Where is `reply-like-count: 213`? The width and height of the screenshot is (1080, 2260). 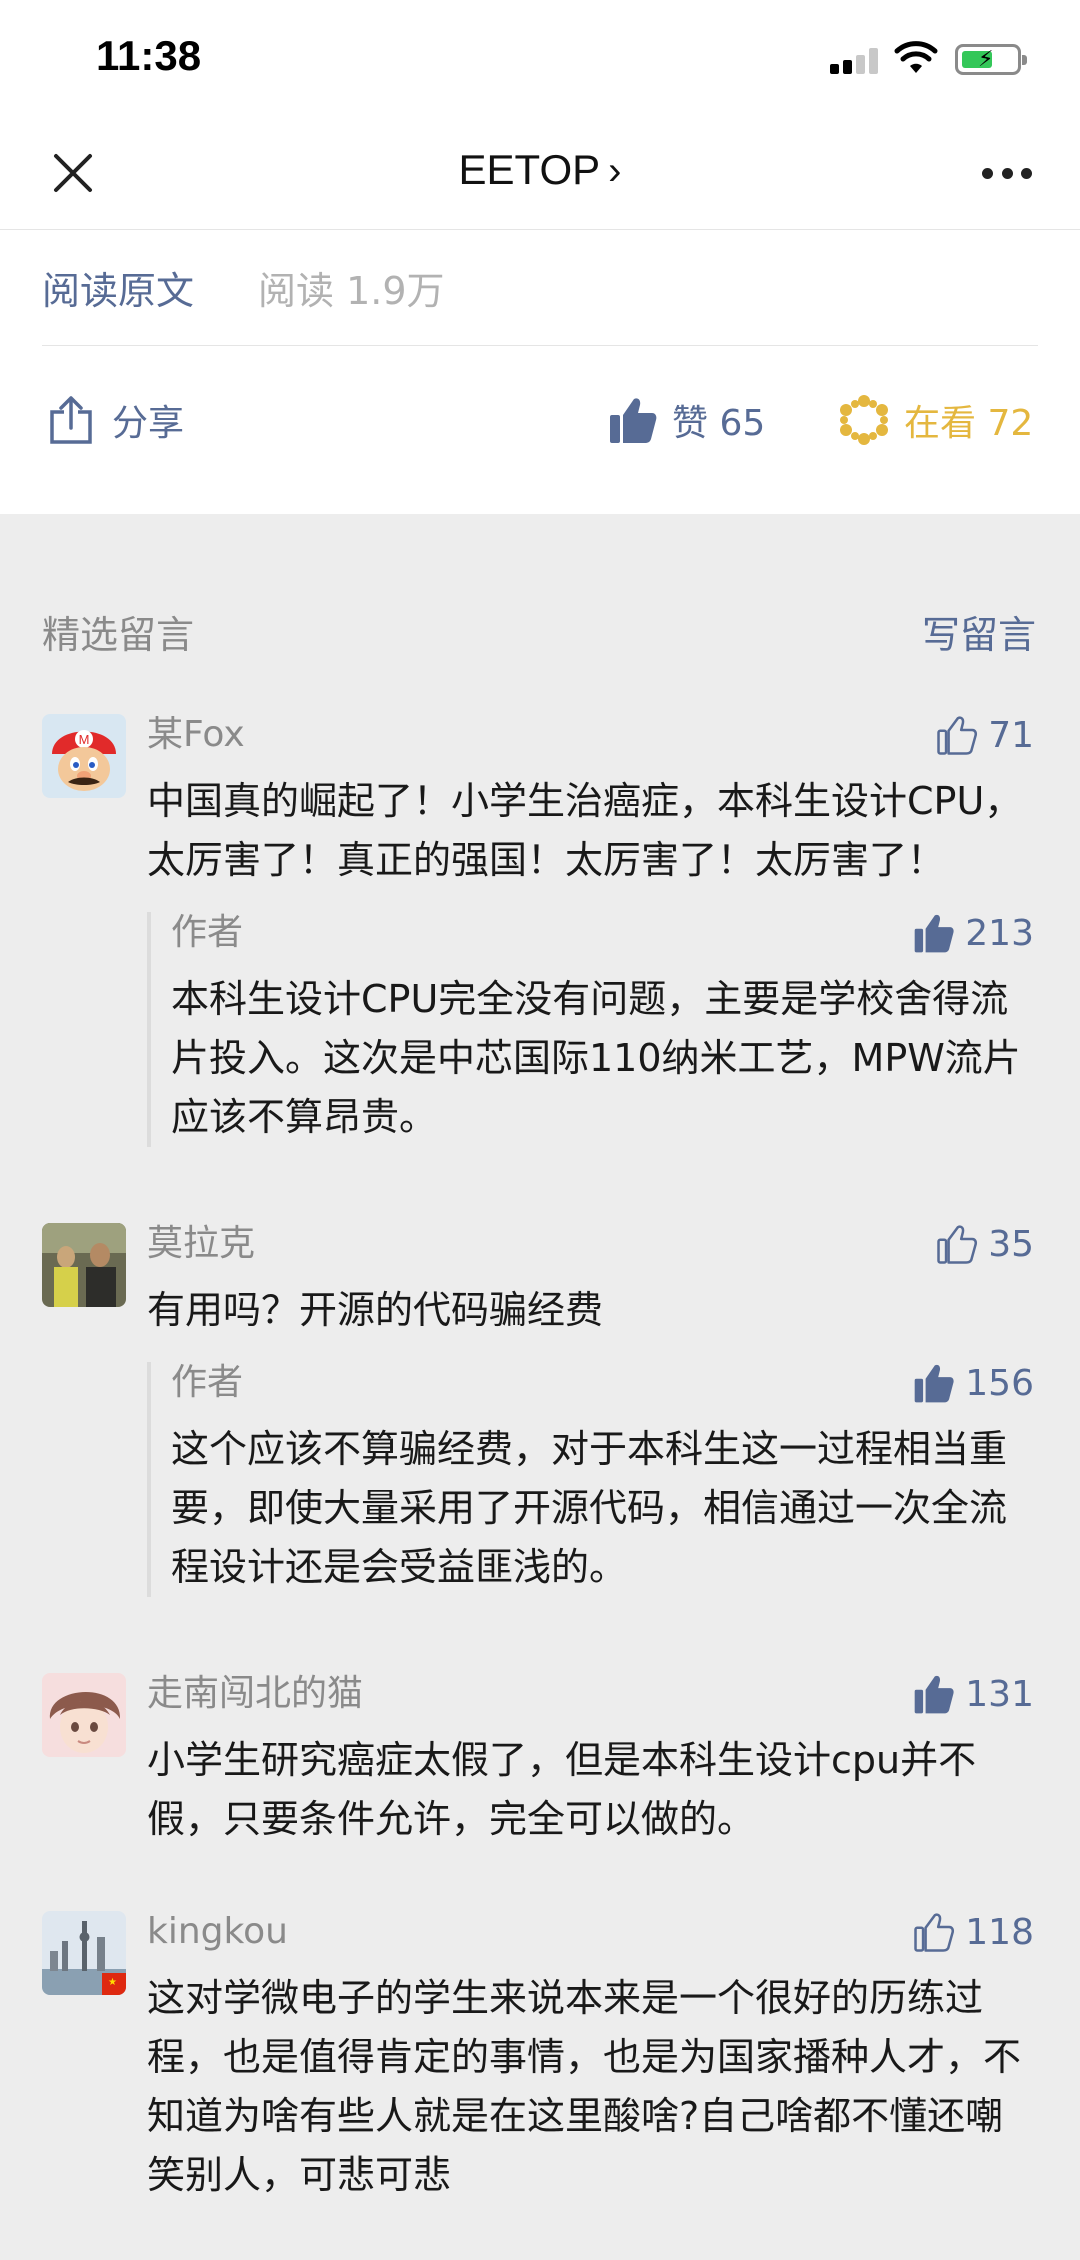 reply-like-count: 213 is located at coordinates (999, 933).